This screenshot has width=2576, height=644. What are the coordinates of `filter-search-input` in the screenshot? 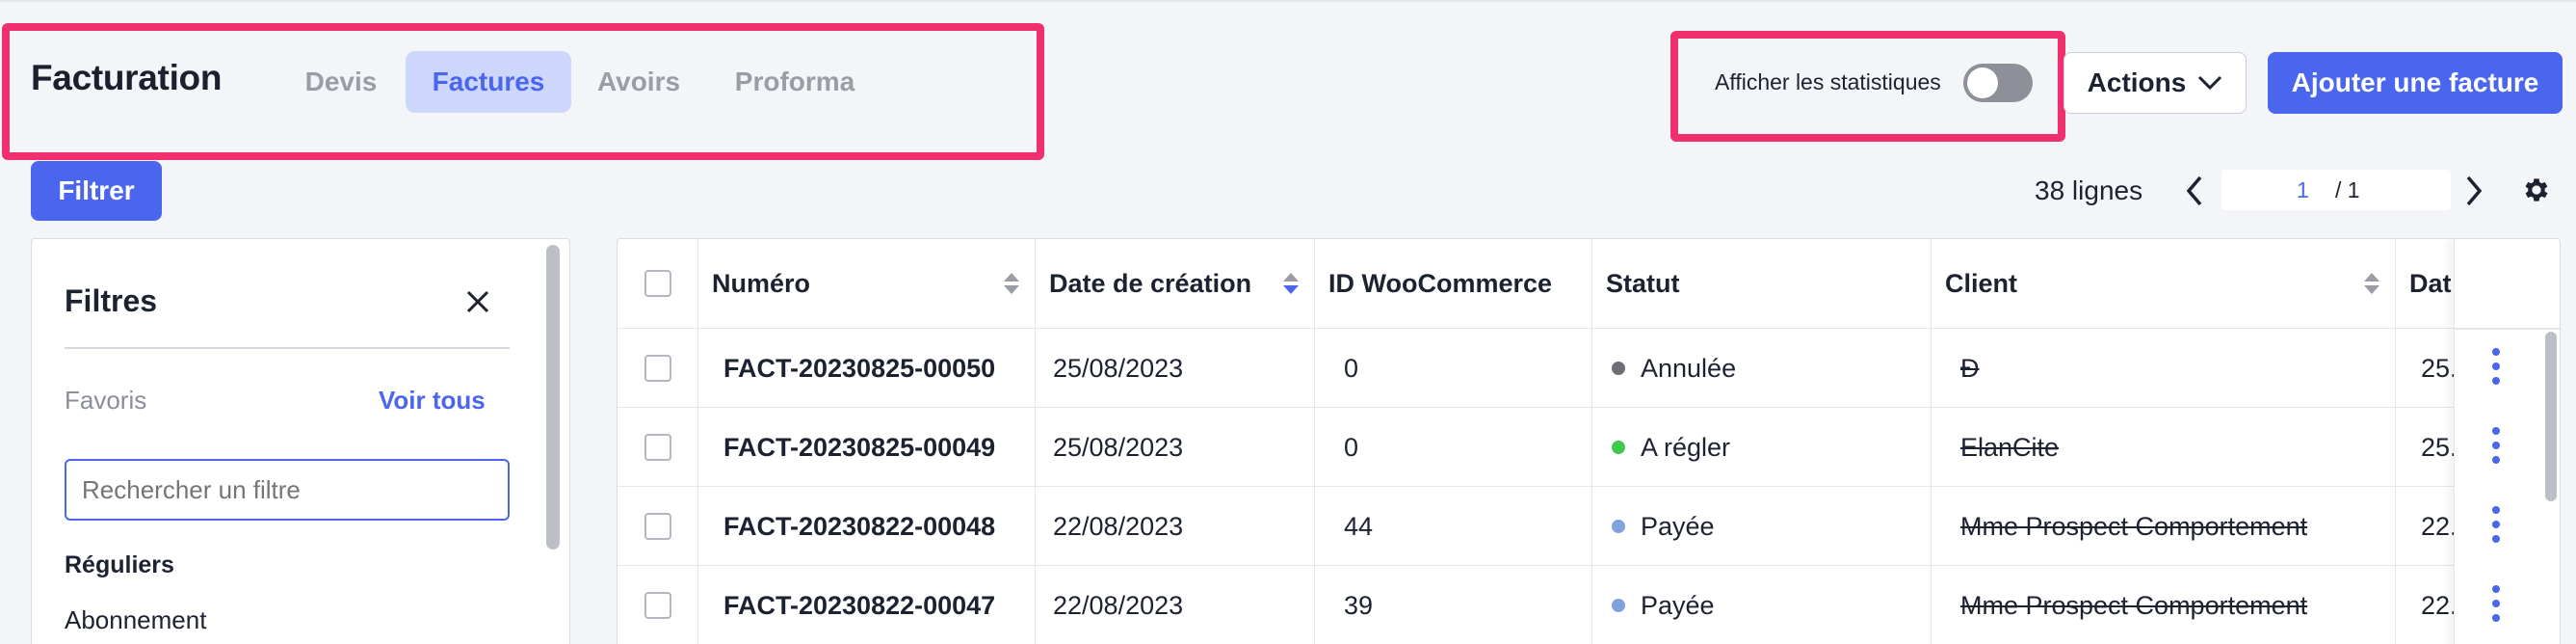 It's located at (287, 490).